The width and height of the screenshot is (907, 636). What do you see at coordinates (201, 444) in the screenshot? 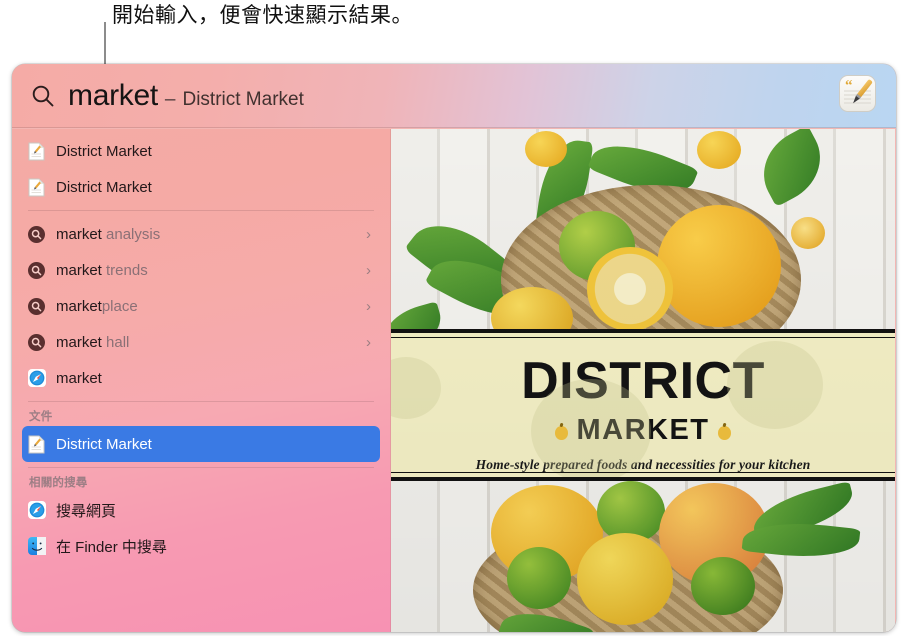
I see `result-row-selected-document: District Market` at bounding box center [201, 444].